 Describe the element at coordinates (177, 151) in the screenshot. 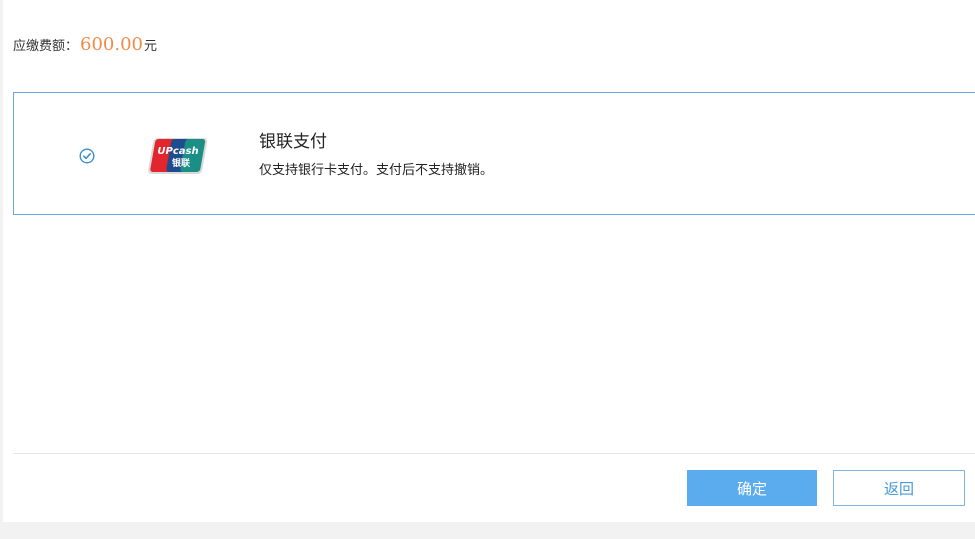

I see `logo-text-top: UPcash` at that location.